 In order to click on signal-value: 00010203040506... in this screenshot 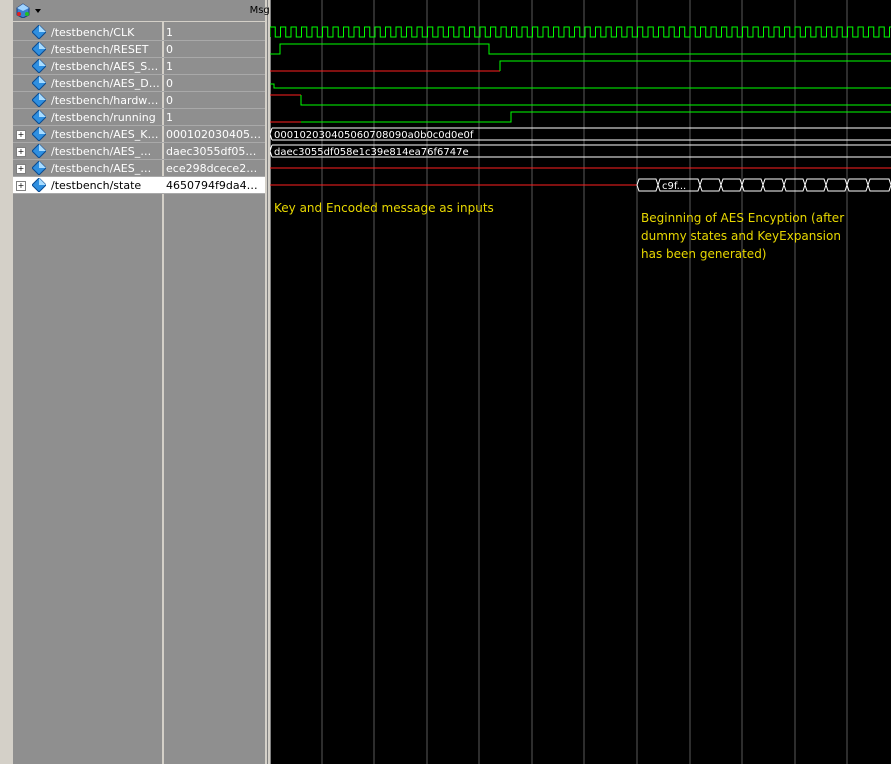, I will do `click(214, 134)`.